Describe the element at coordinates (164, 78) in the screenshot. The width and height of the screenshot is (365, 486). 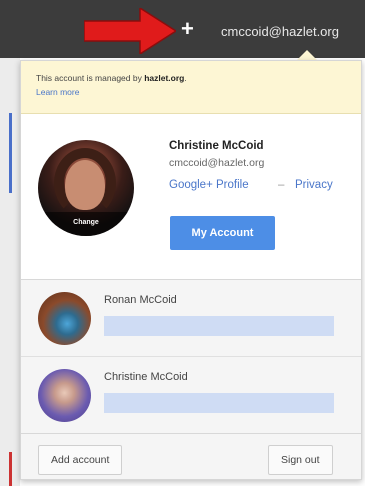
I see `managed-domain: hazlet.org` at that location.